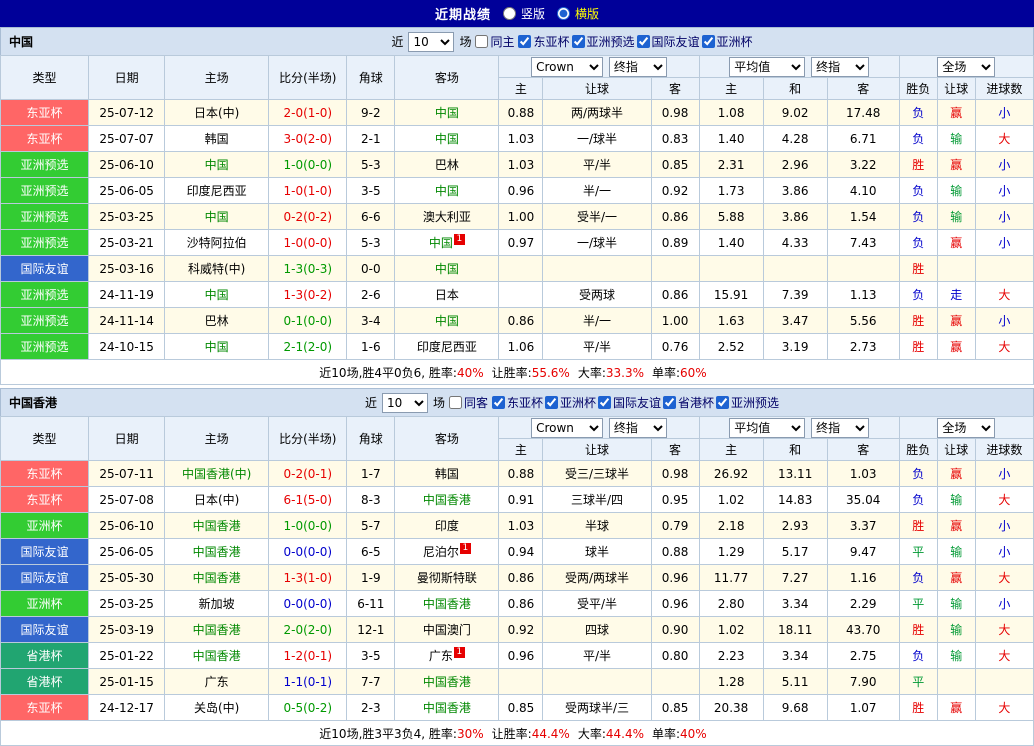  What do you see at coordinates (217, 268) in the screenshot?
I see `home-team: 科威特(中)` at bounding box center [217, 268].